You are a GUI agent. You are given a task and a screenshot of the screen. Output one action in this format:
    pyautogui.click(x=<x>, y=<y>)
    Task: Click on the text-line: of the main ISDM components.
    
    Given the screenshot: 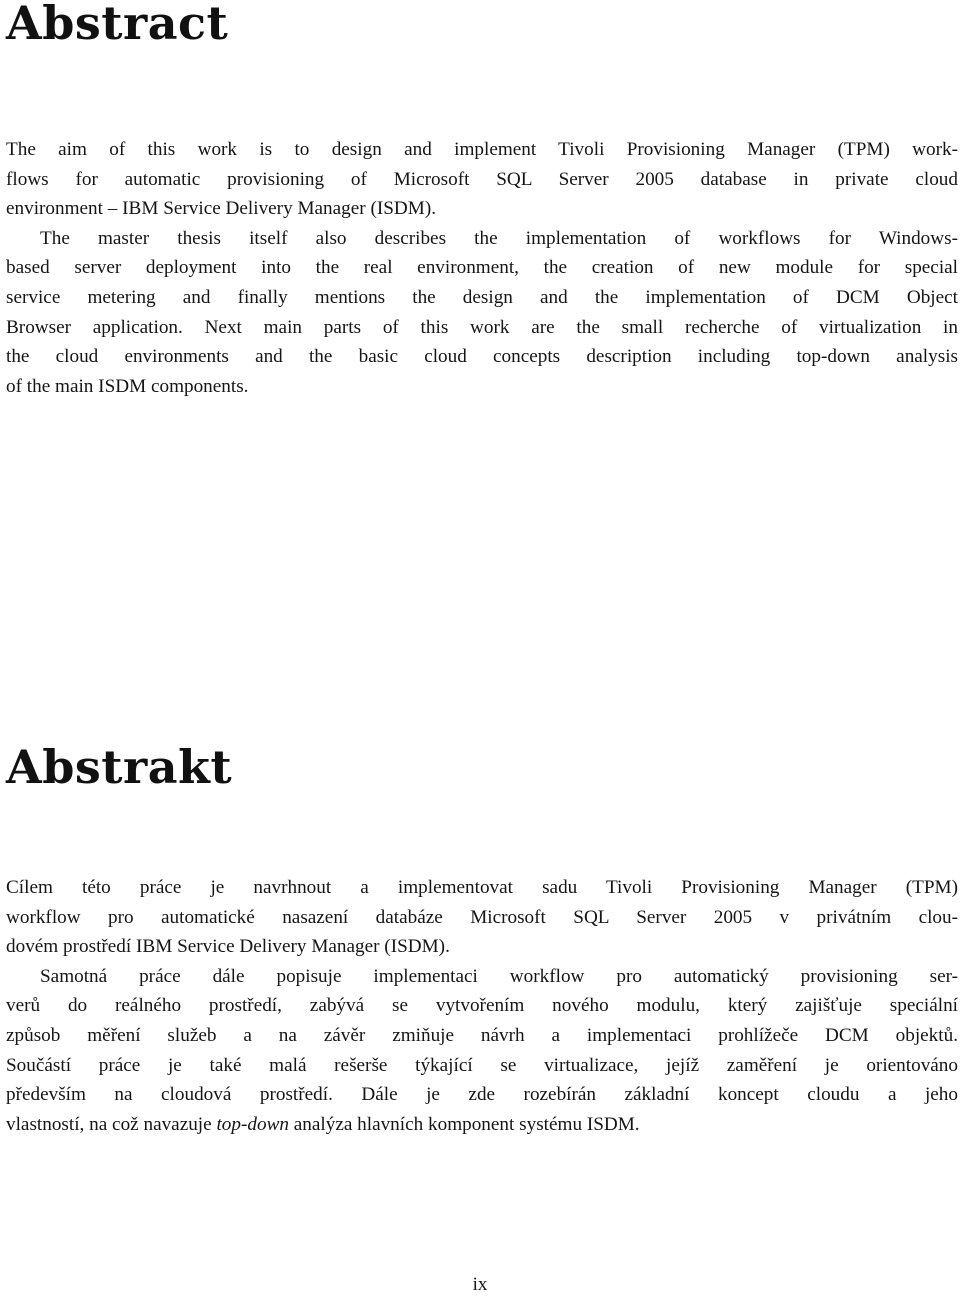 What is the action you would take?
    pyautogui.click(x=127, y=386)
    